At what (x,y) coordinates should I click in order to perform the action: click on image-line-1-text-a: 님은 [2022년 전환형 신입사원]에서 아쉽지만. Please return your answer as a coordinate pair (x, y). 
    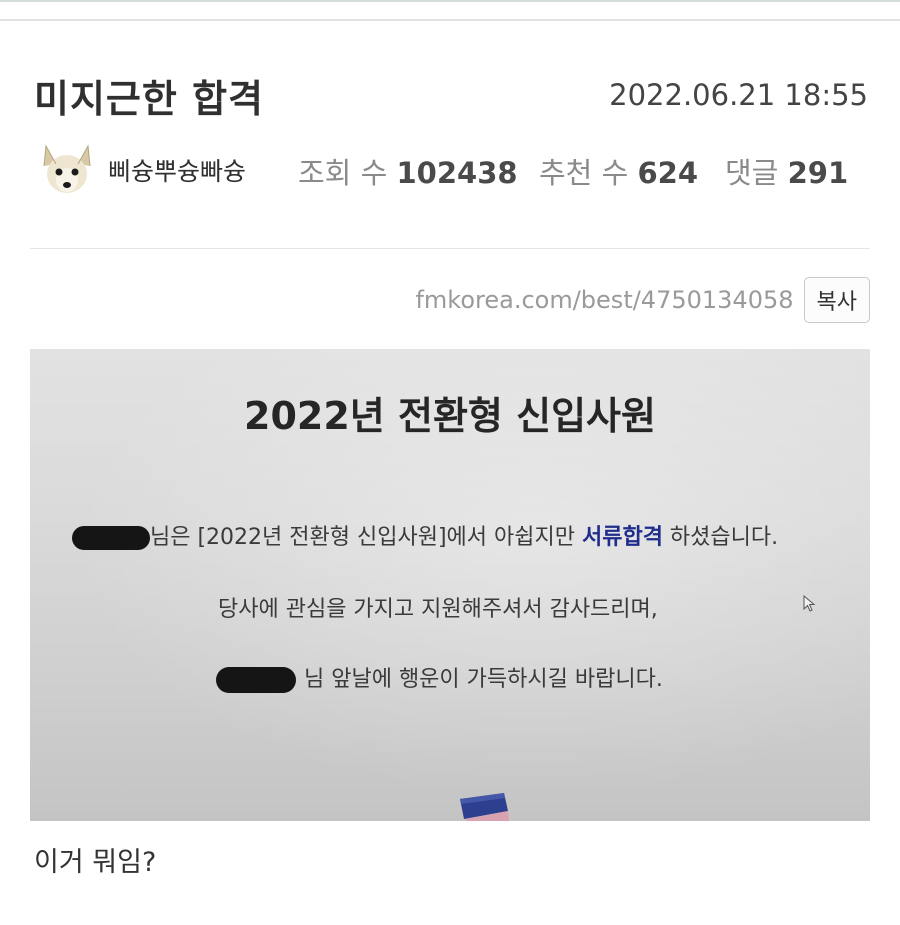
    Looking at the image, I should click on (366, 537).